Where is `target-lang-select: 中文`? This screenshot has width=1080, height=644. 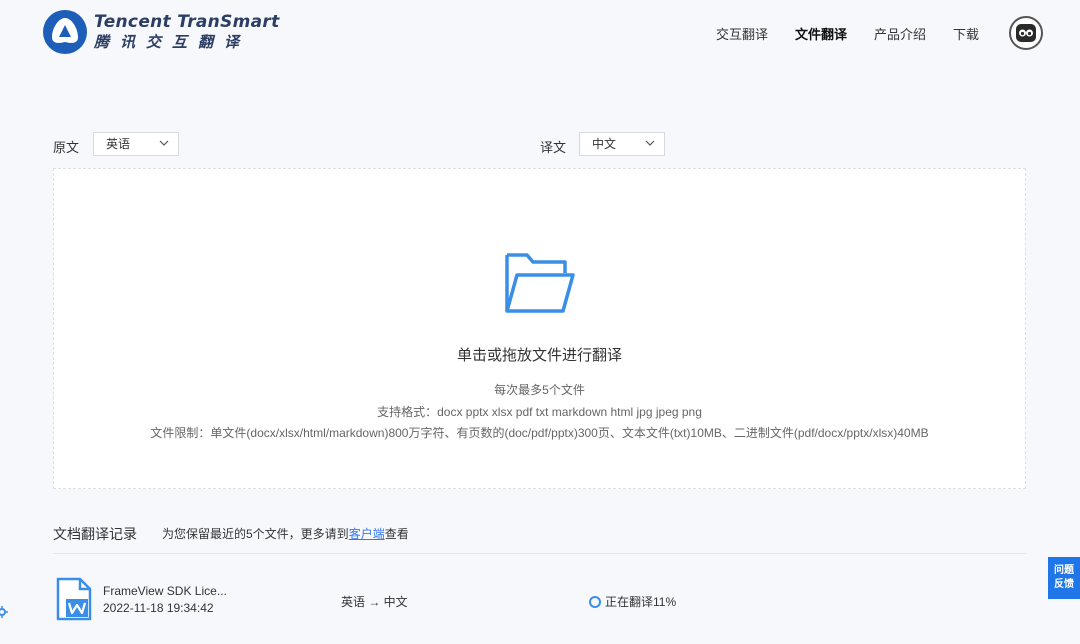
target-lang-select: 中文 is located at coordinates (622, 144).